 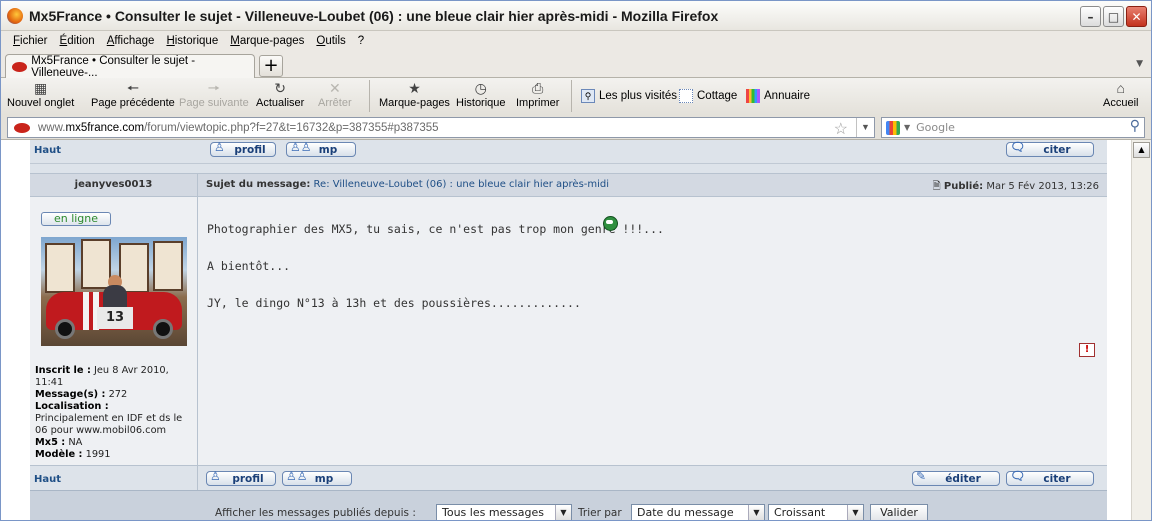 I want to click on info-modele: Modèle : 1991, so click(x=73, y=454).